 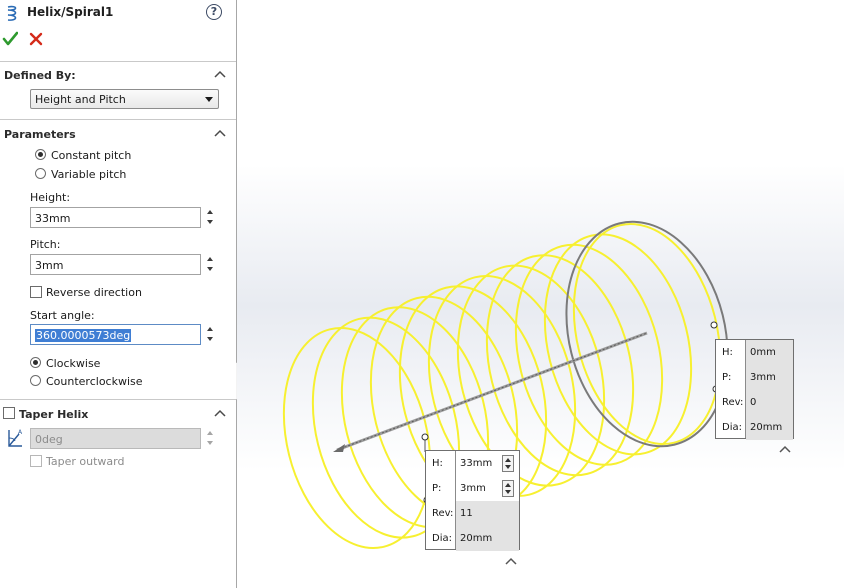 What do you see at coordinates (115, 438) in the screenshot?
I see `taper-angle-input: 0deg` at bounding box center [115, 438].